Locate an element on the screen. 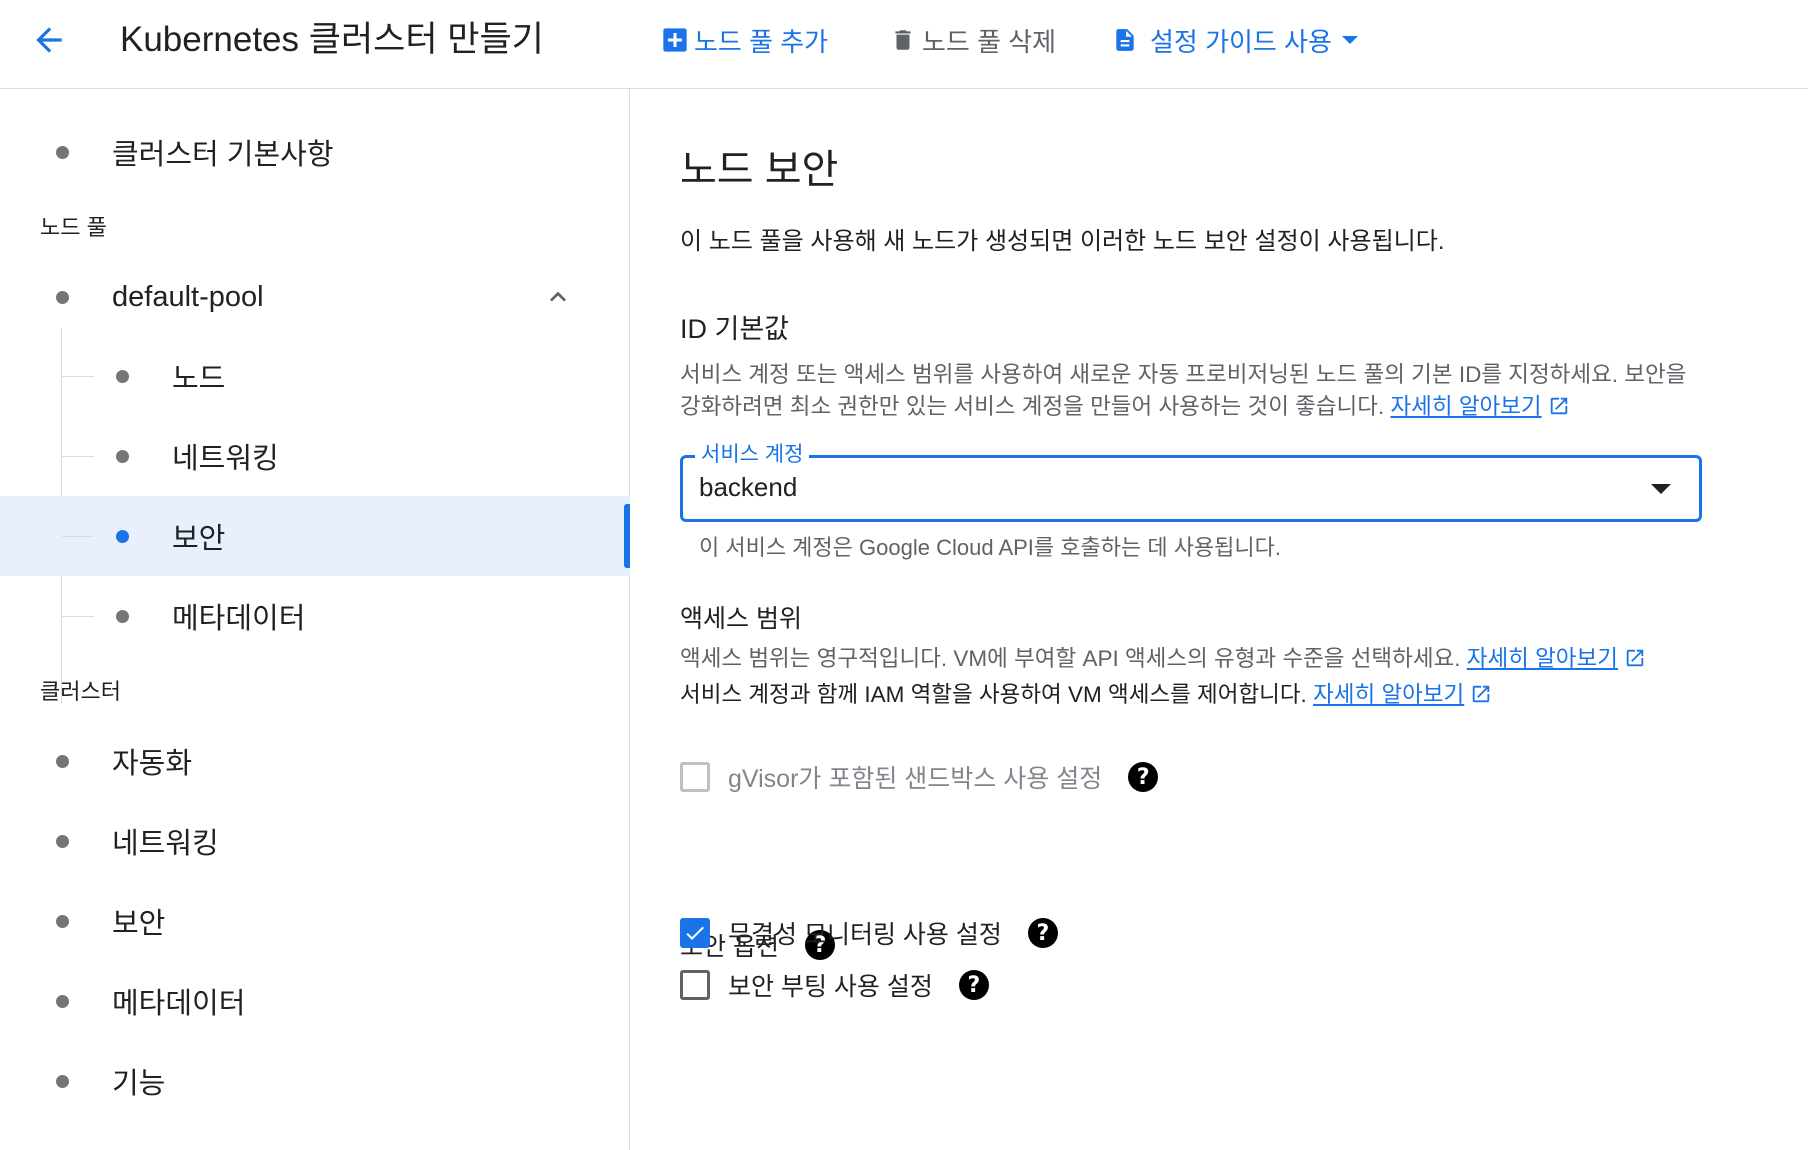 This screenshot has width=1808, height=1150. gvisor-checkbox is located at coordinates (695, 777).